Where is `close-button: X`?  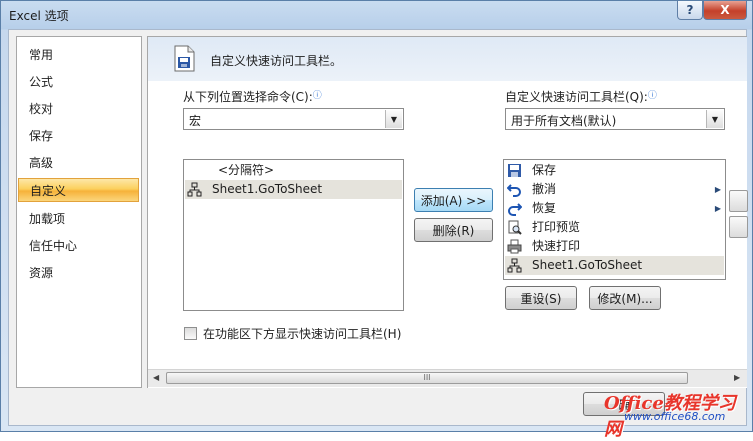
close-button: X is located at coordinates (725, 10).